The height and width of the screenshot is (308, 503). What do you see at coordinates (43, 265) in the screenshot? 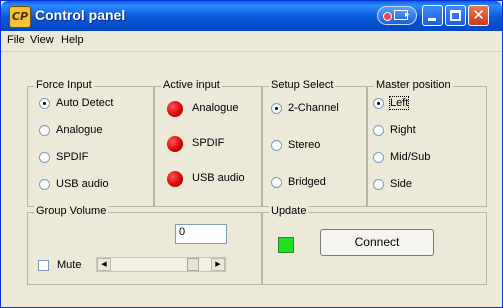
I see `mute-checkbox` at bounding box center [43, 265].